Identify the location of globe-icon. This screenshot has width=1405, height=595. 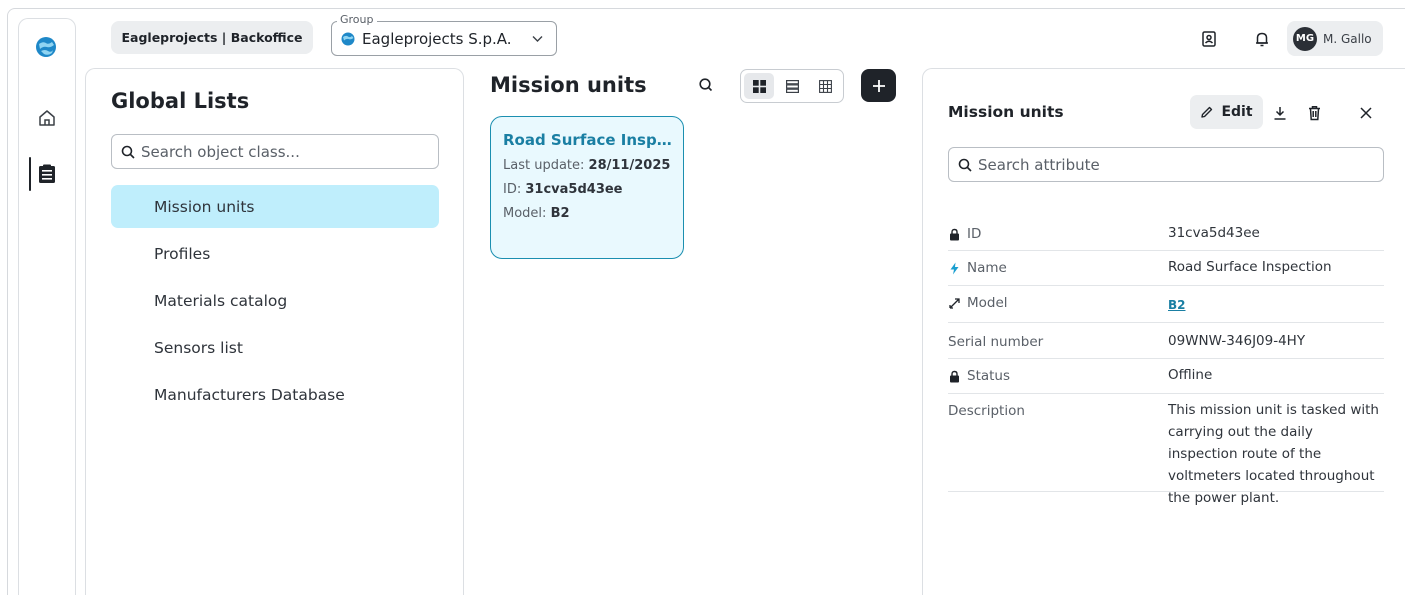
(348, 38).